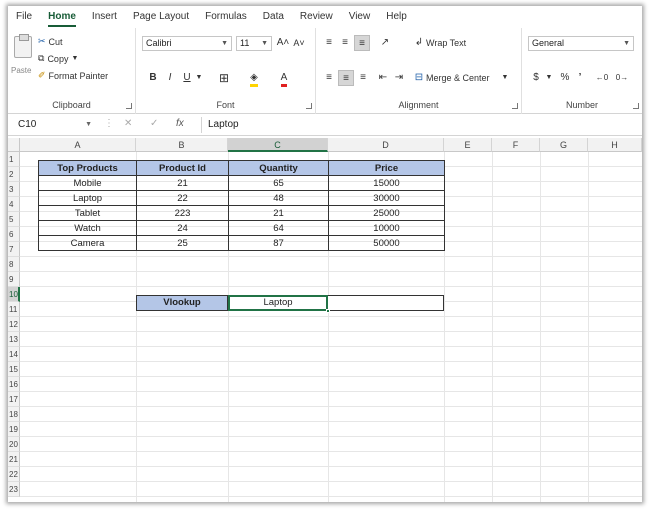 Image resolution: width=650 pixels, height=511 pixels. What do you see at coordinates (386, 168) in the screenshot?
I see `header-price: Price` at bounding box center [386, 168].